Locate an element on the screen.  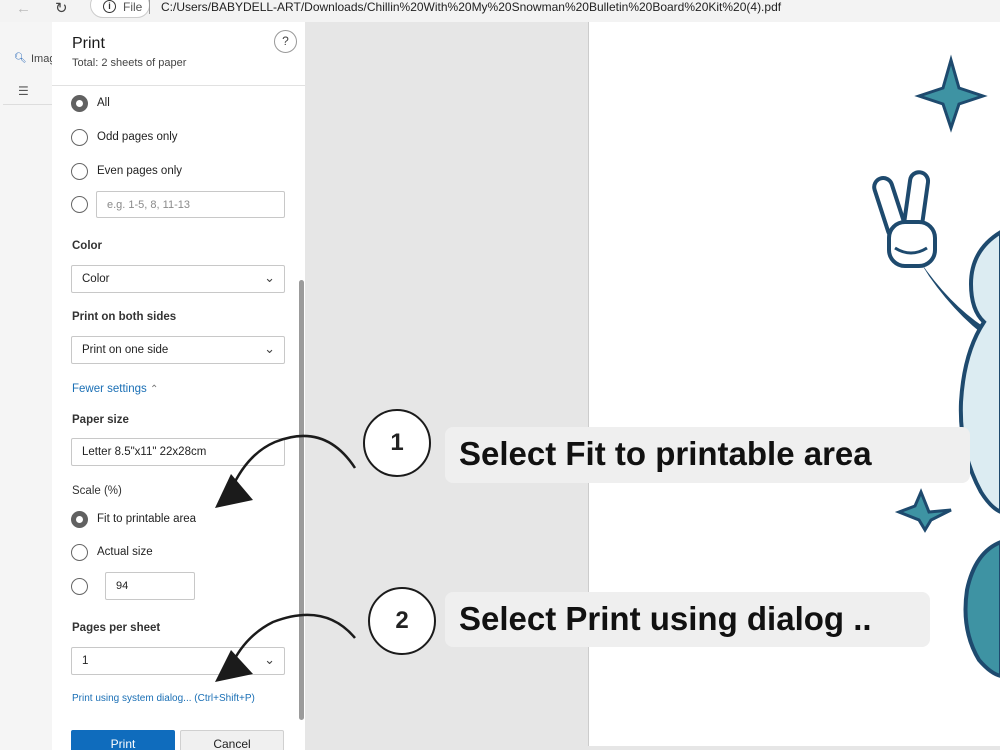
annotation-number-1: 1 is located at coordinates (397, 443).